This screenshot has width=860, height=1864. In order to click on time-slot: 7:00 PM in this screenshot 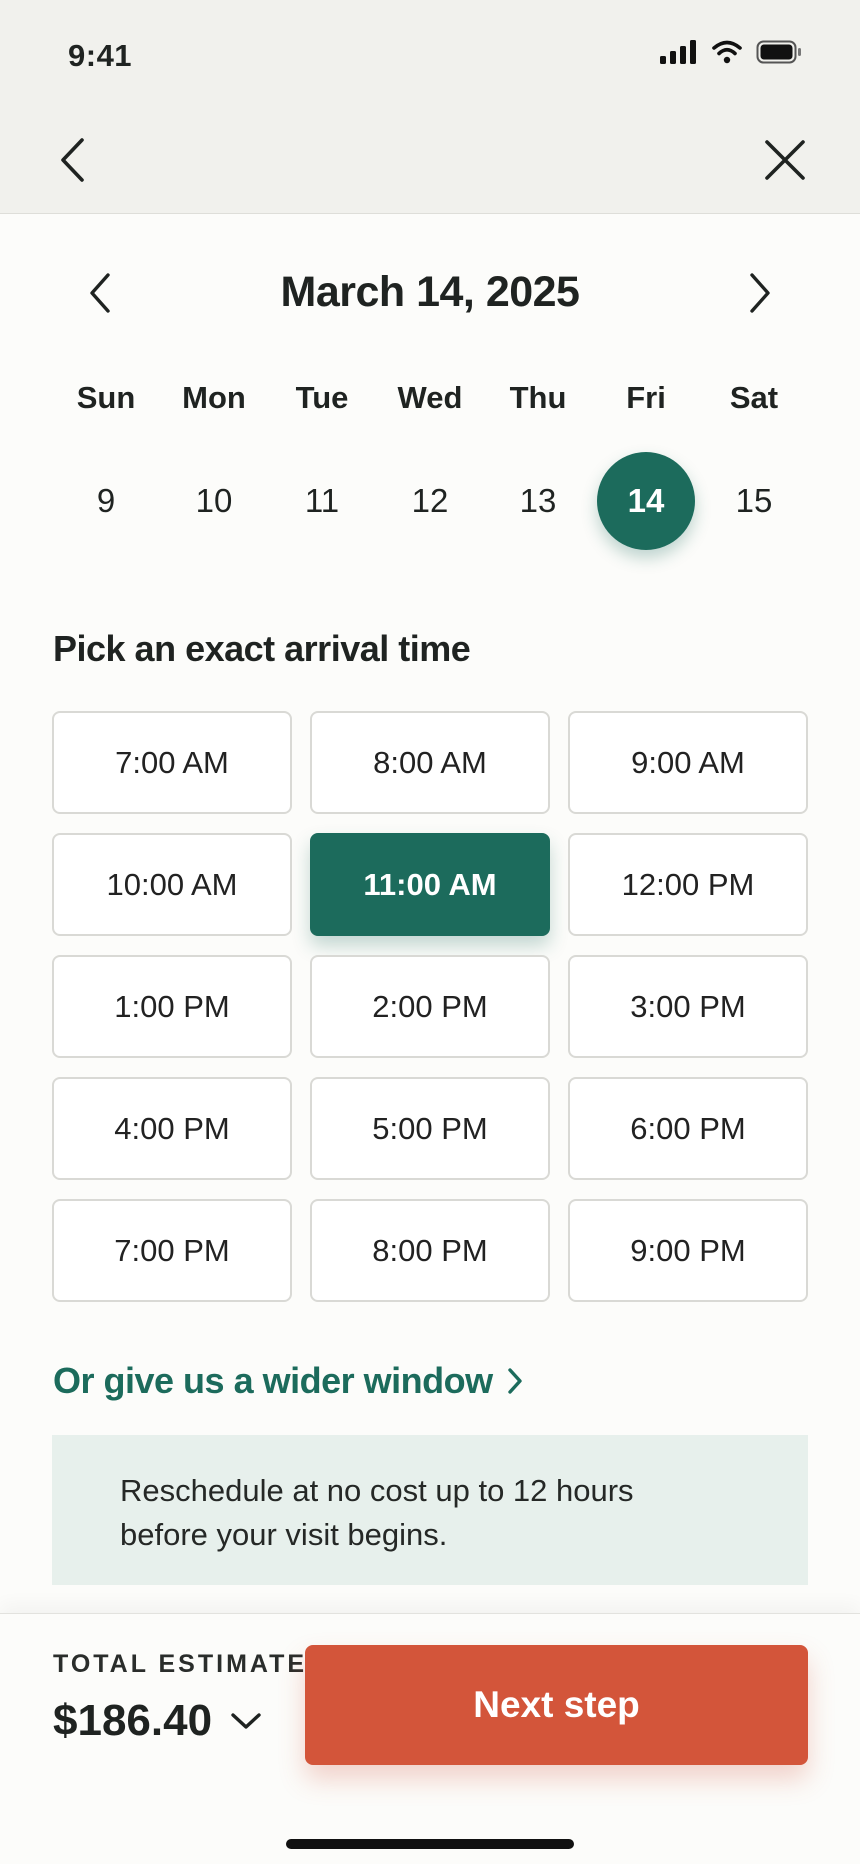, I will do `click(172, 1250)`.